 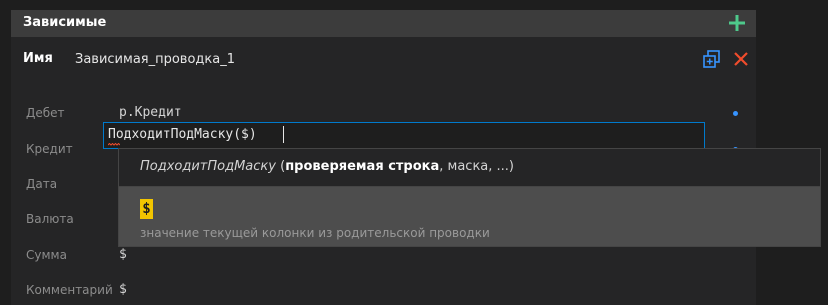 I want to click on close-icon, so click(x=741, y=59).